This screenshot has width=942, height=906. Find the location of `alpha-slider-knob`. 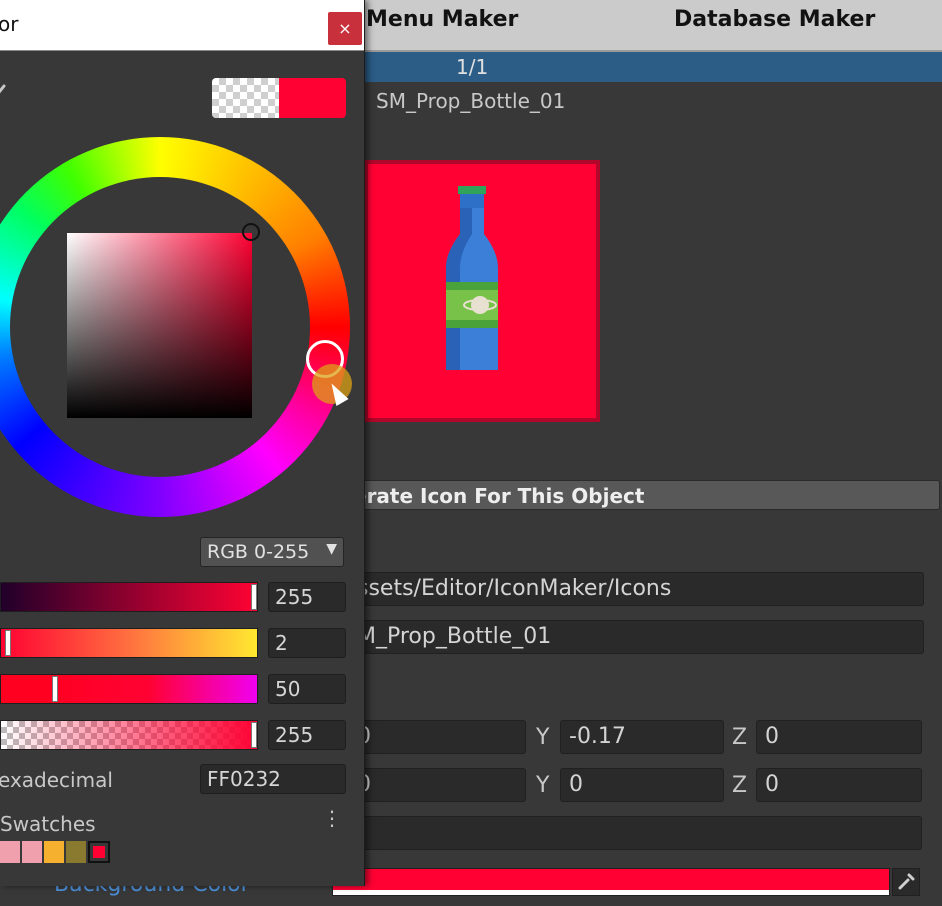

alpha-slider-knob is located at coordinates (254, 735).